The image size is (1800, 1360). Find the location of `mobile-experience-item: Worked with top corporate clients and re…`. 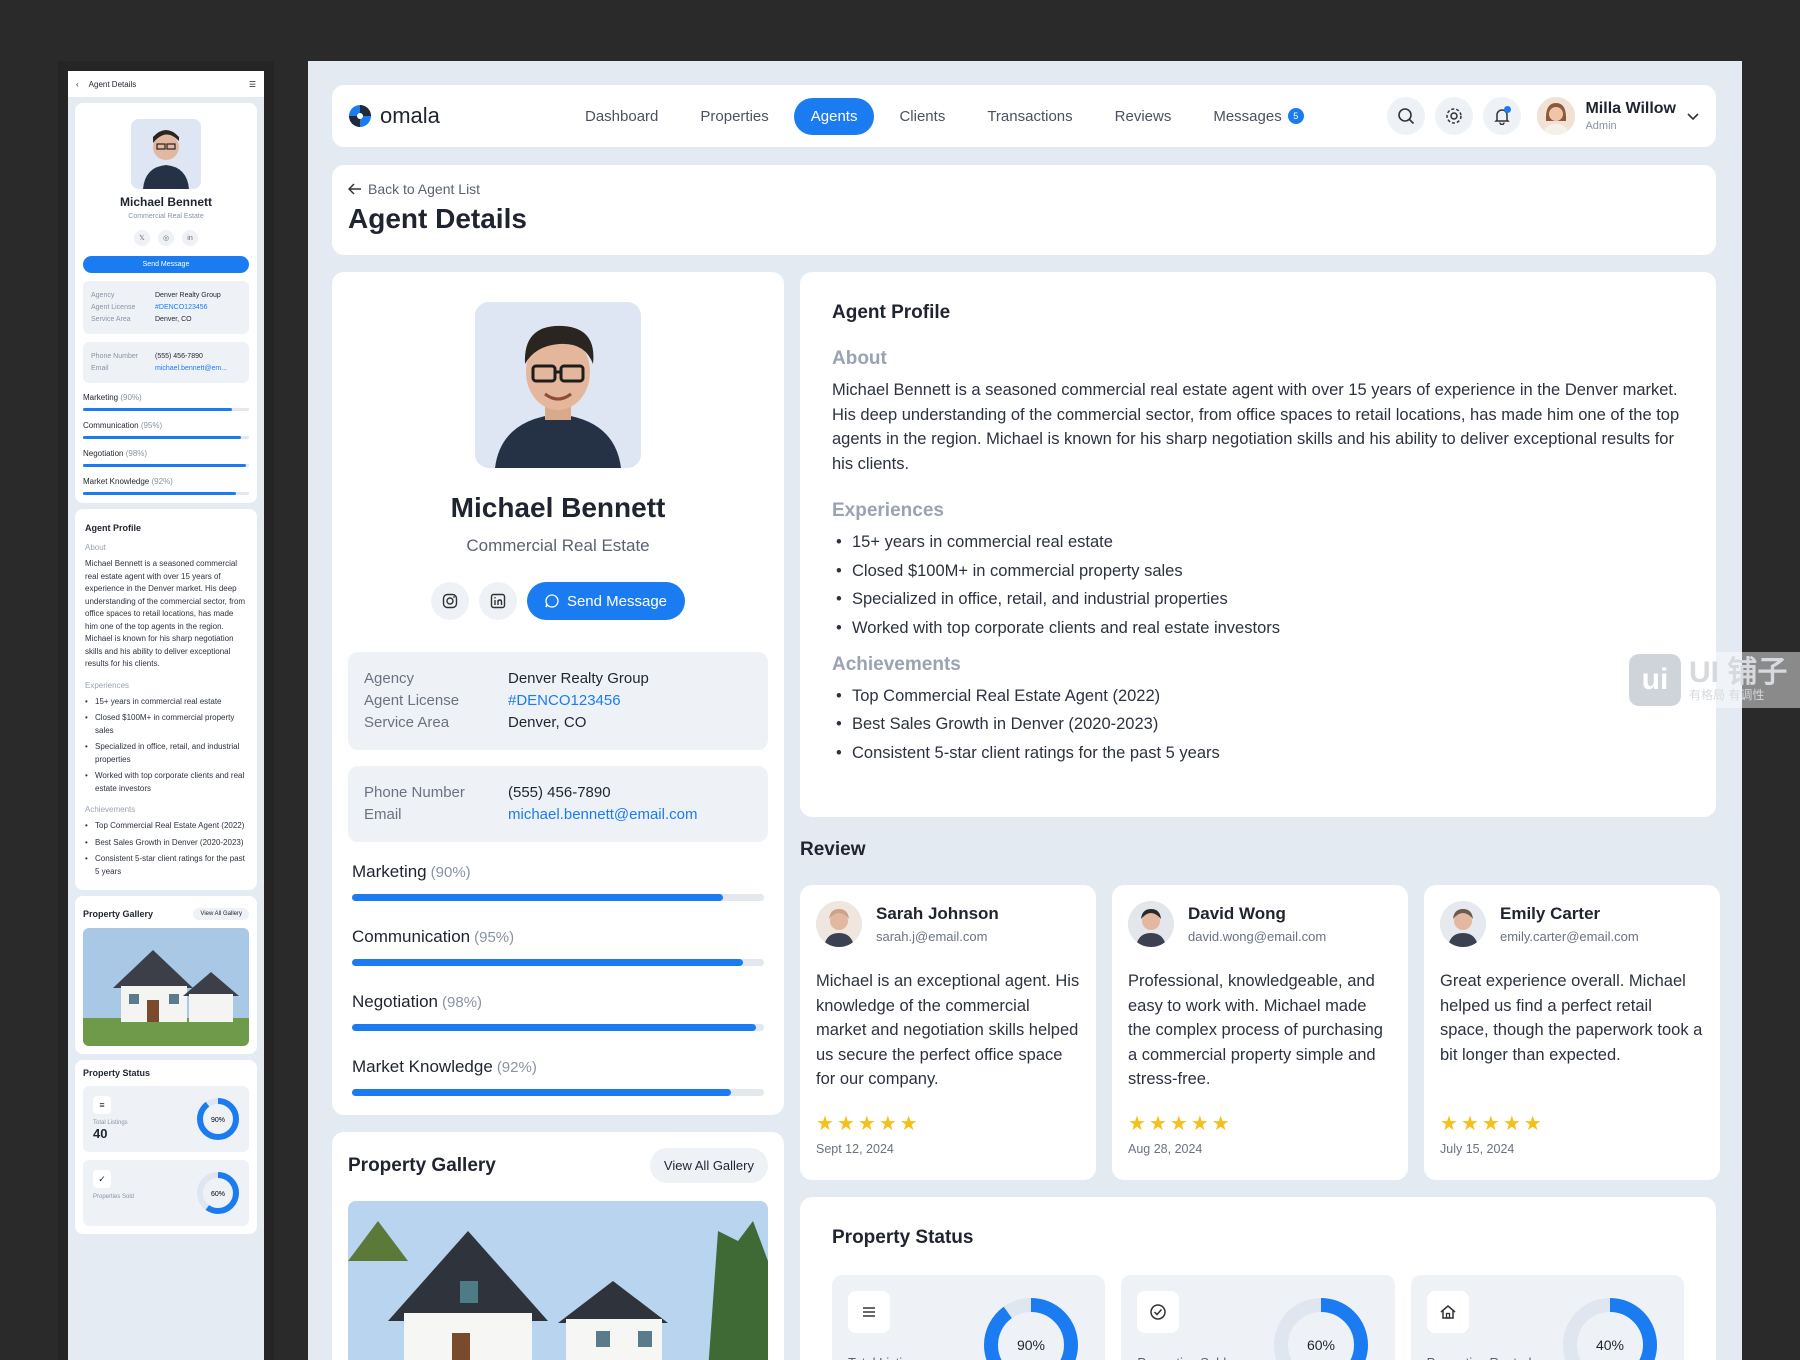

mobile-experience-item: Worked with top corporate clients and re… is located at coordinates (166, 782).